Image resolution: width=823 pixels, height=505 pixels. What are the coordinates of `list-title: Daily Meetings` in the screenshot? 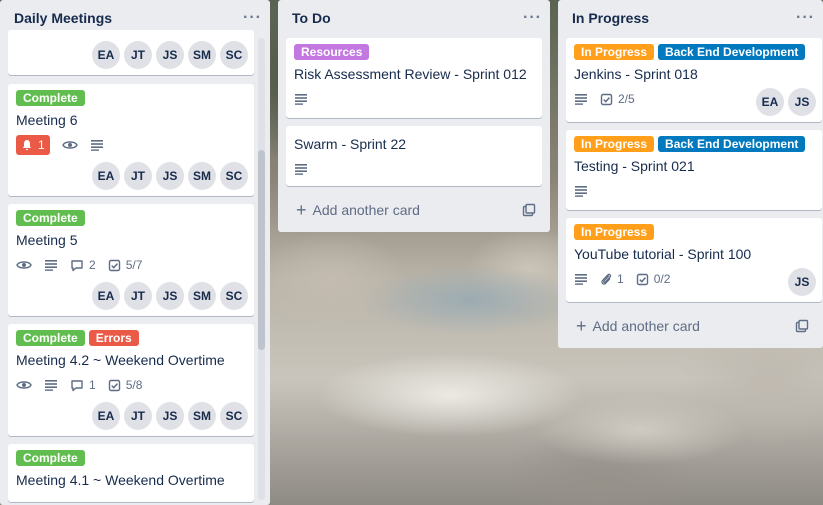 It's located at (63, 18).